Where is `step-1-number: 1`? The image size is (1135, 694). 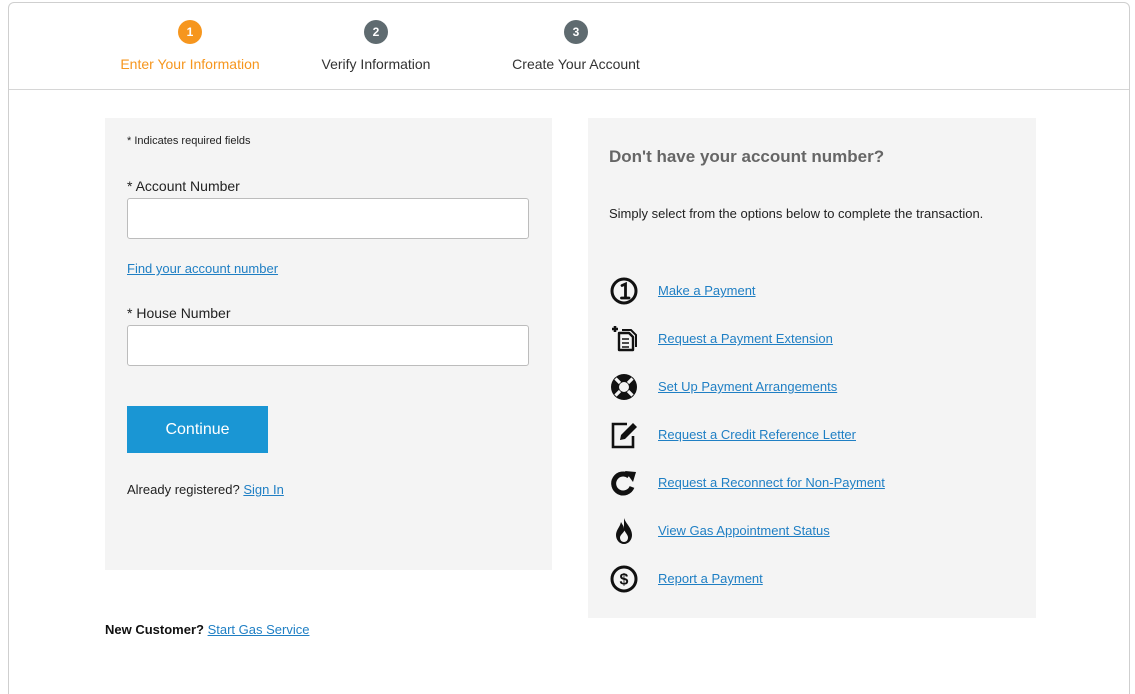
step-1-number: 1 is located at coordinates (190, 32).